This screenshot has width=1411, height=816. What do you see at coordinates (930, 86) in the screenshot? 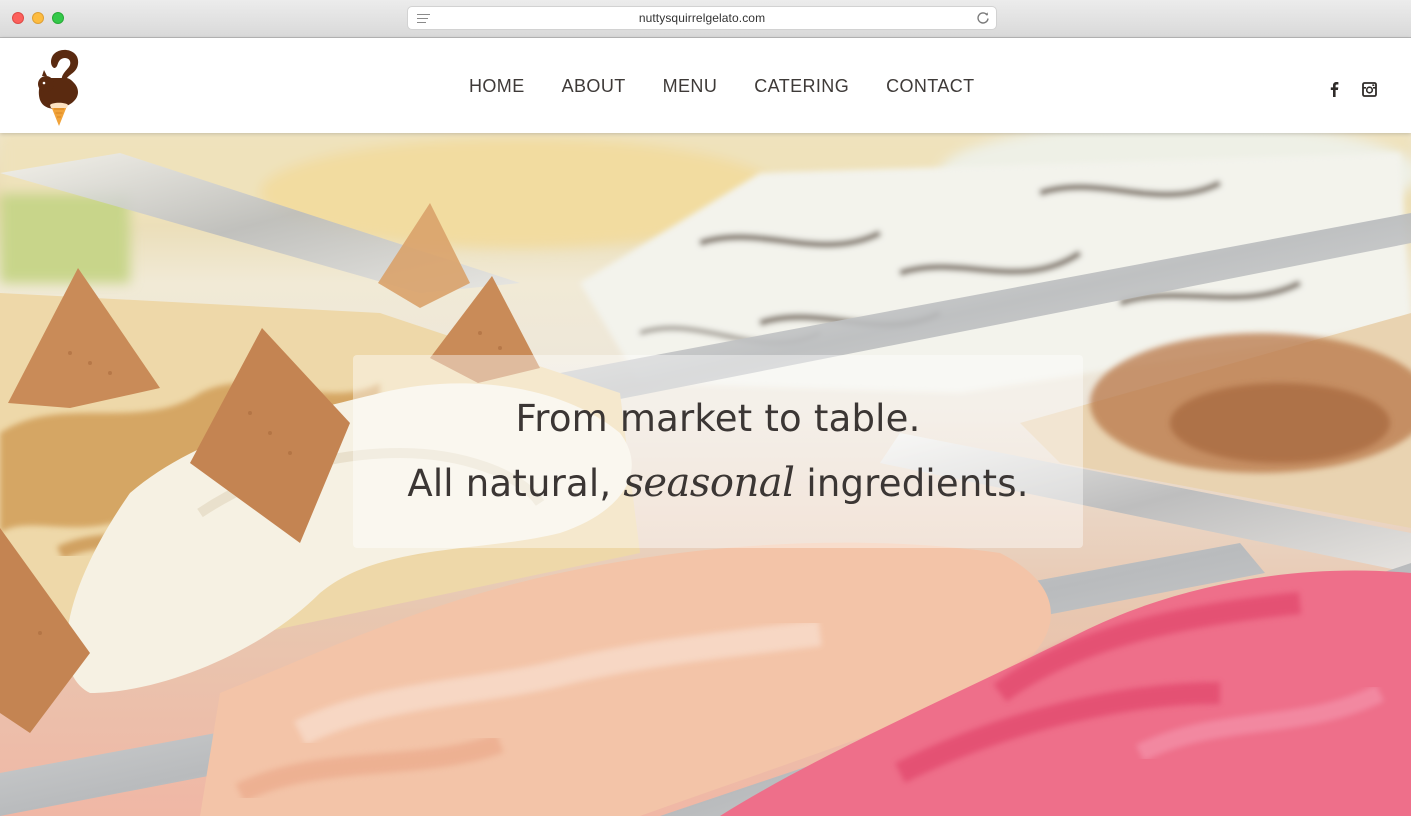
I see `nav-contact: CONTACT` at bounding box center [930, 86].